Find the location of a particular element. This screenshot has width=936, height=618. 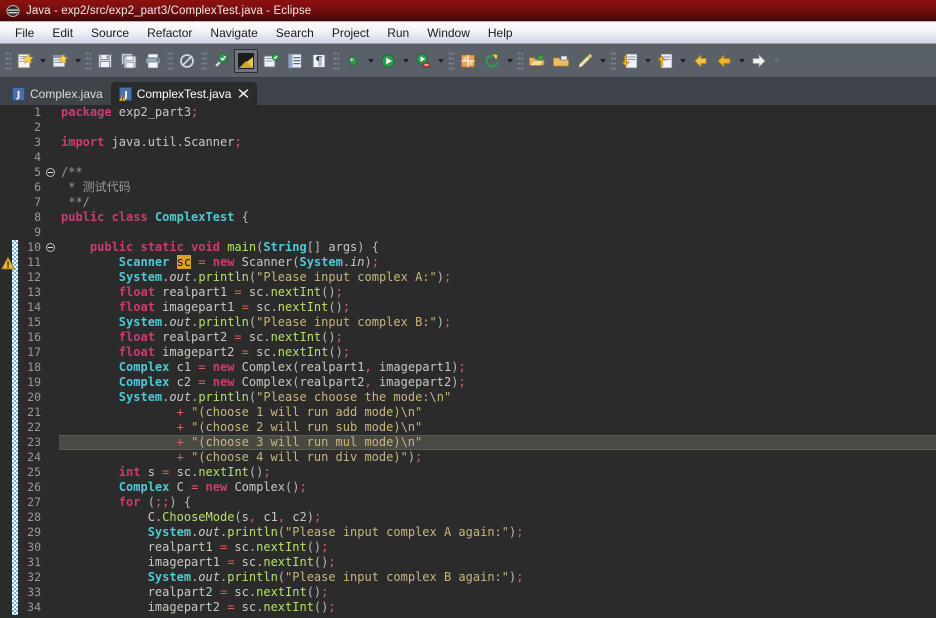

code-line: realpart1 = sc.nextInt(); is located at coordinates (497, 547).